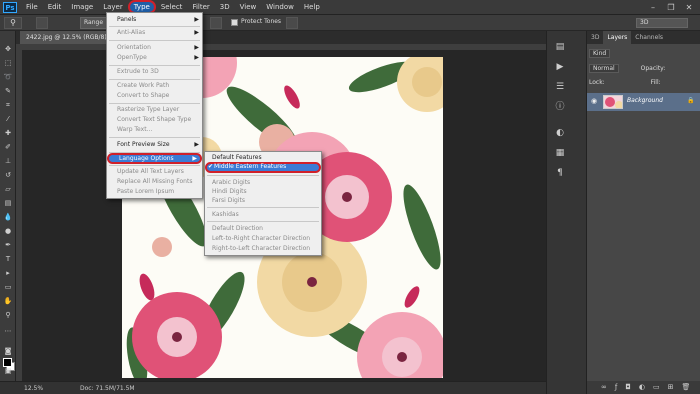  What do you see at coordinates (154, 48) in the screenshot?
I see `menu-item-orientation: Orientation ▶` at bounding box center [154, 48].